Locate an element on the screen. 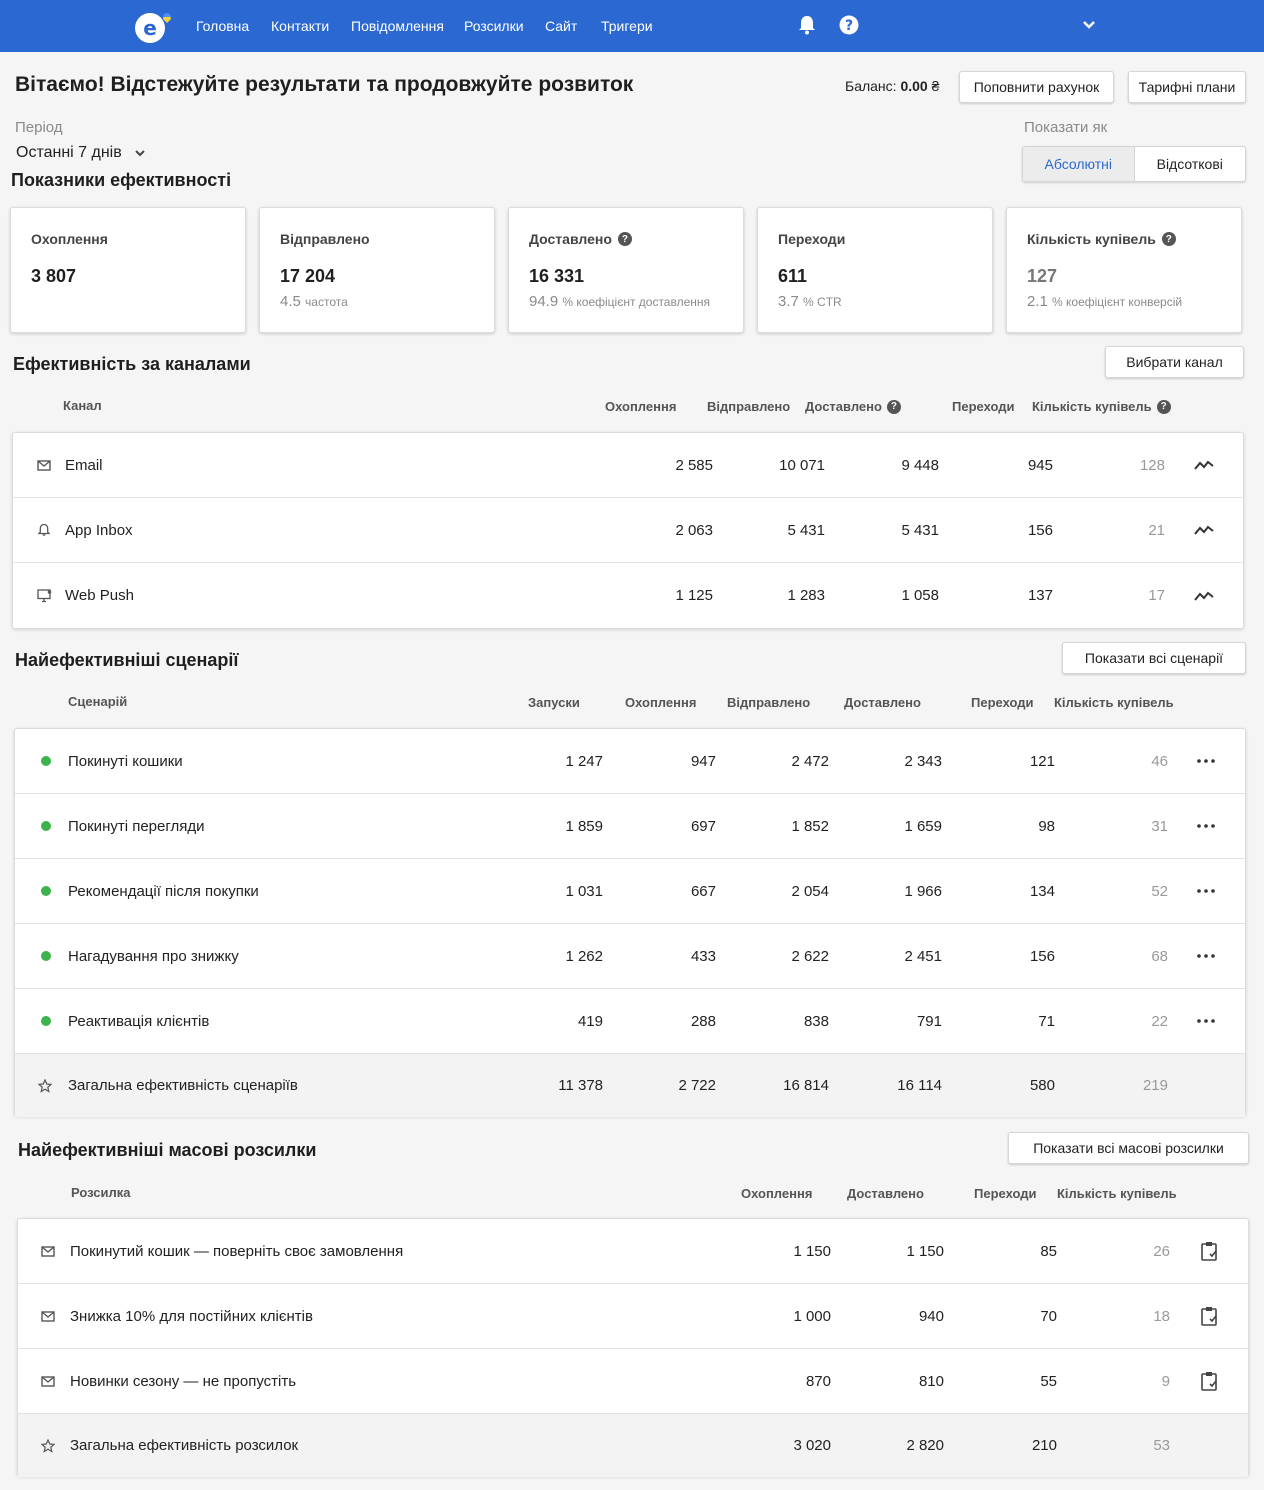  scenario-clicks: 580 is located at coordinates (1042, 1085).